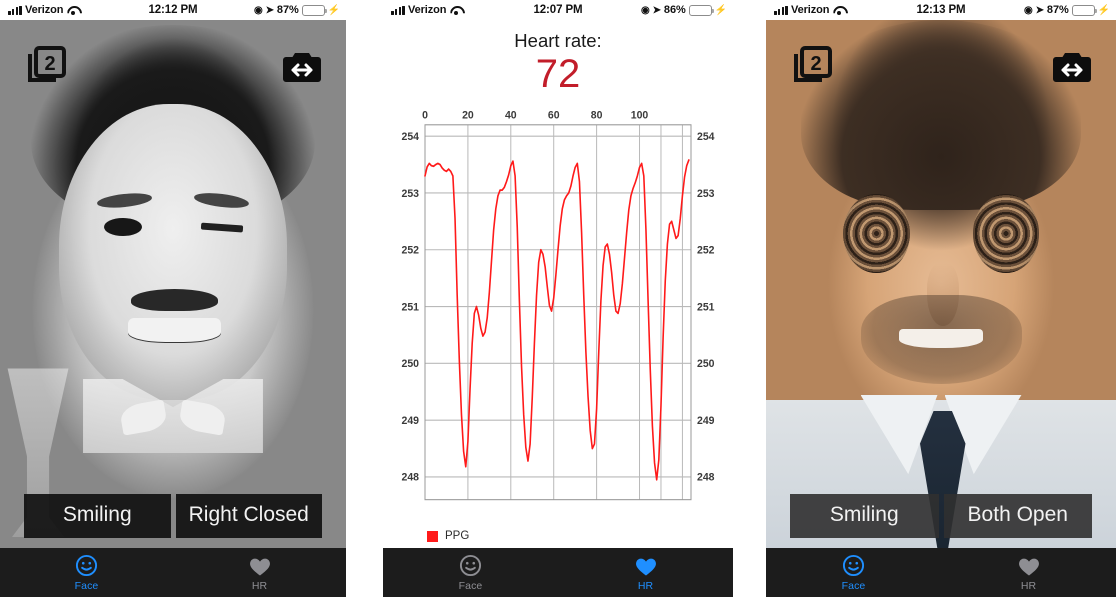 The width and height of the screenshot is (1116, 597). I want to click on face-label-row: Smiling Both Open, so click(941, 516).